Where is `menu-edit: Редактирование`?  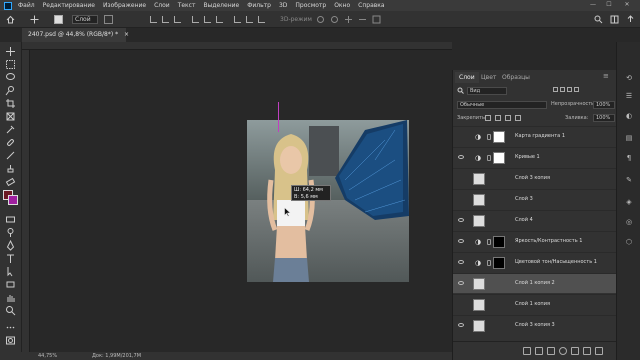
menu-edit: Редактирование is located at coordinates (69, 5).